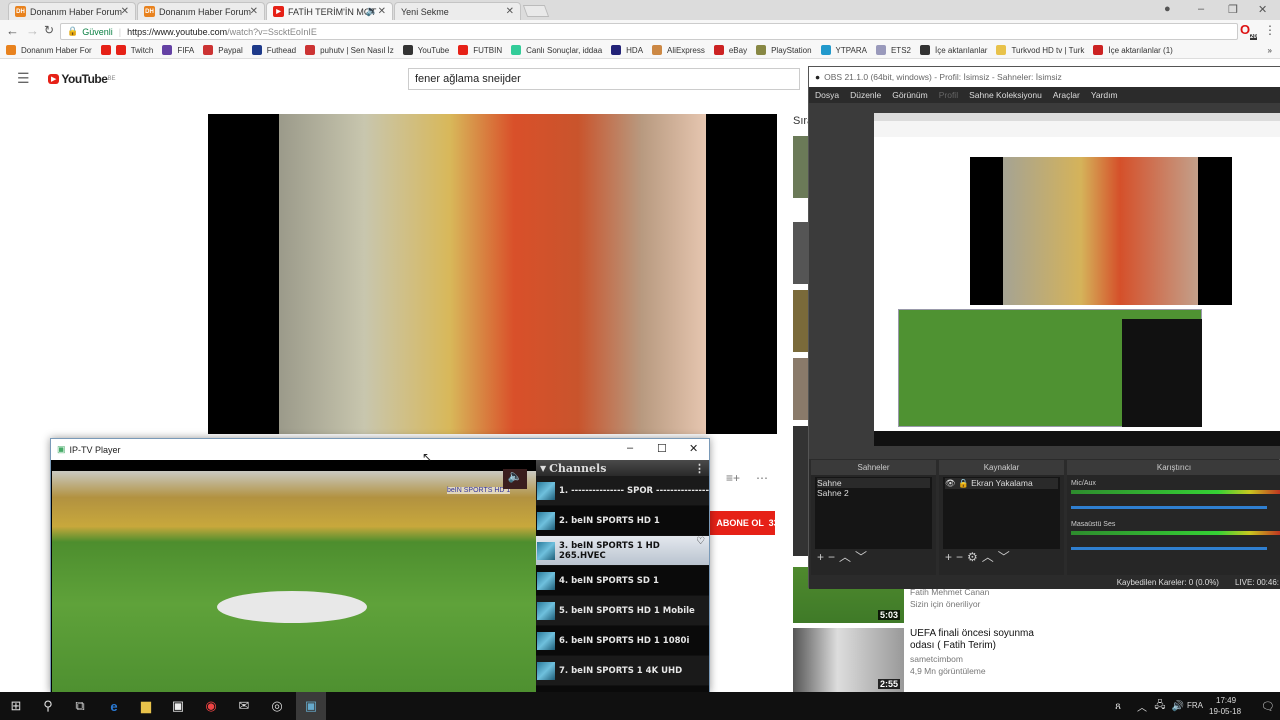  Describe the element at coordinates (979, 556) in the screenshot. I see `source-controls: +−⚙︿﹀` at that location.